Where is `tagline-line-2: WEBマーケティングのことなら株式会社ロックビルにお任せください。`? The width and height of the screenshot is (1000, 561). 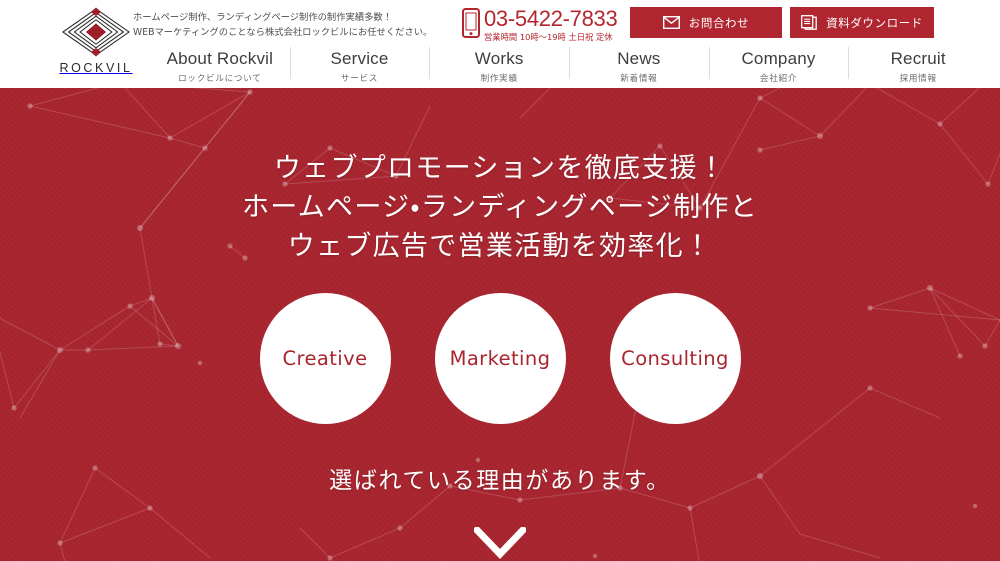
tagline-line-2: WEBマーケティングのことなら株式会社ロックビルにお任せください。 is located at coordinates (283, 33).